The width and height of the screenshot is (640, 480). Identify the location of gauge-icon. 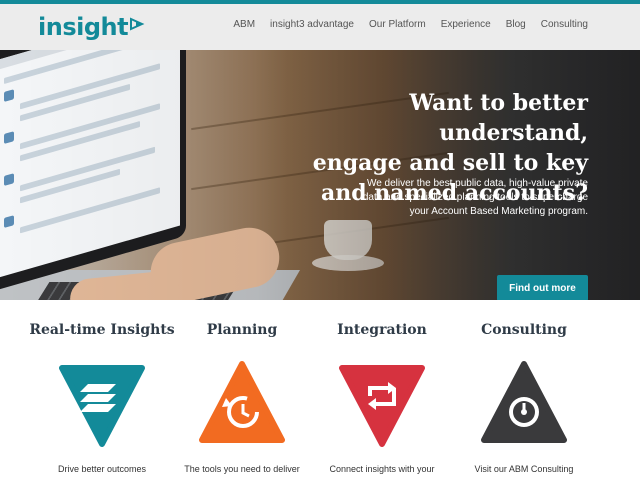
(524, 404).